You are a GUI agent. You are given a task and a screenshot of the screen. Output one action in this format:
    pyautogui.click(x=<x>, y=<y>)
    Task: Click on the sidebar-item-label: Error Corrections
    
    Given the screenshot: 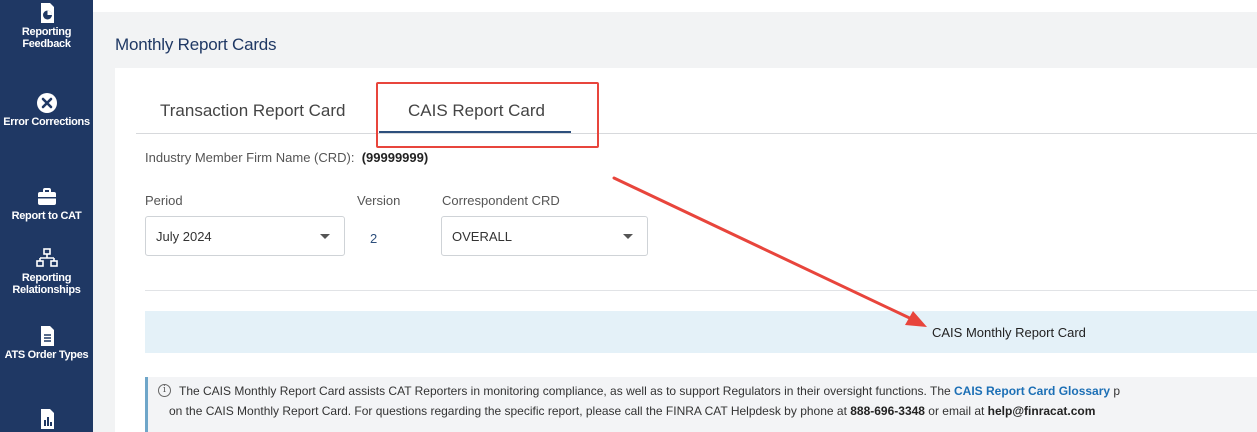 What is the action you would take?
    pyautogui.click(x=46, y=122)
    